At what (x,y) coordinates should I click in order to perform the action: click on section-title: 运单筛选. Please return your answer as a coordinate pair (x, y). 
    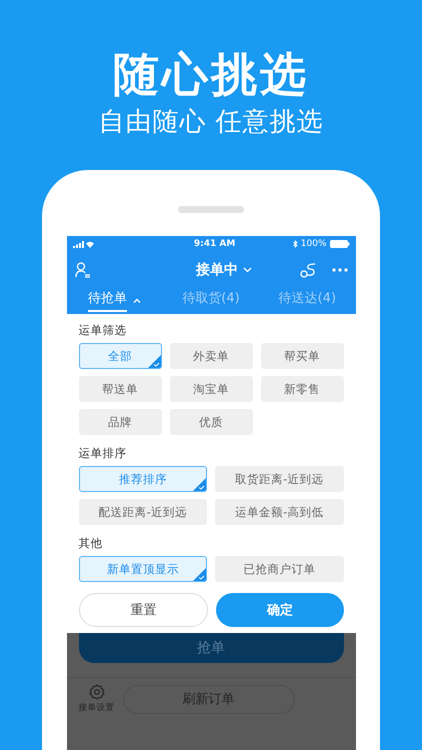
    Looking at the image, I should click on (103, 330).